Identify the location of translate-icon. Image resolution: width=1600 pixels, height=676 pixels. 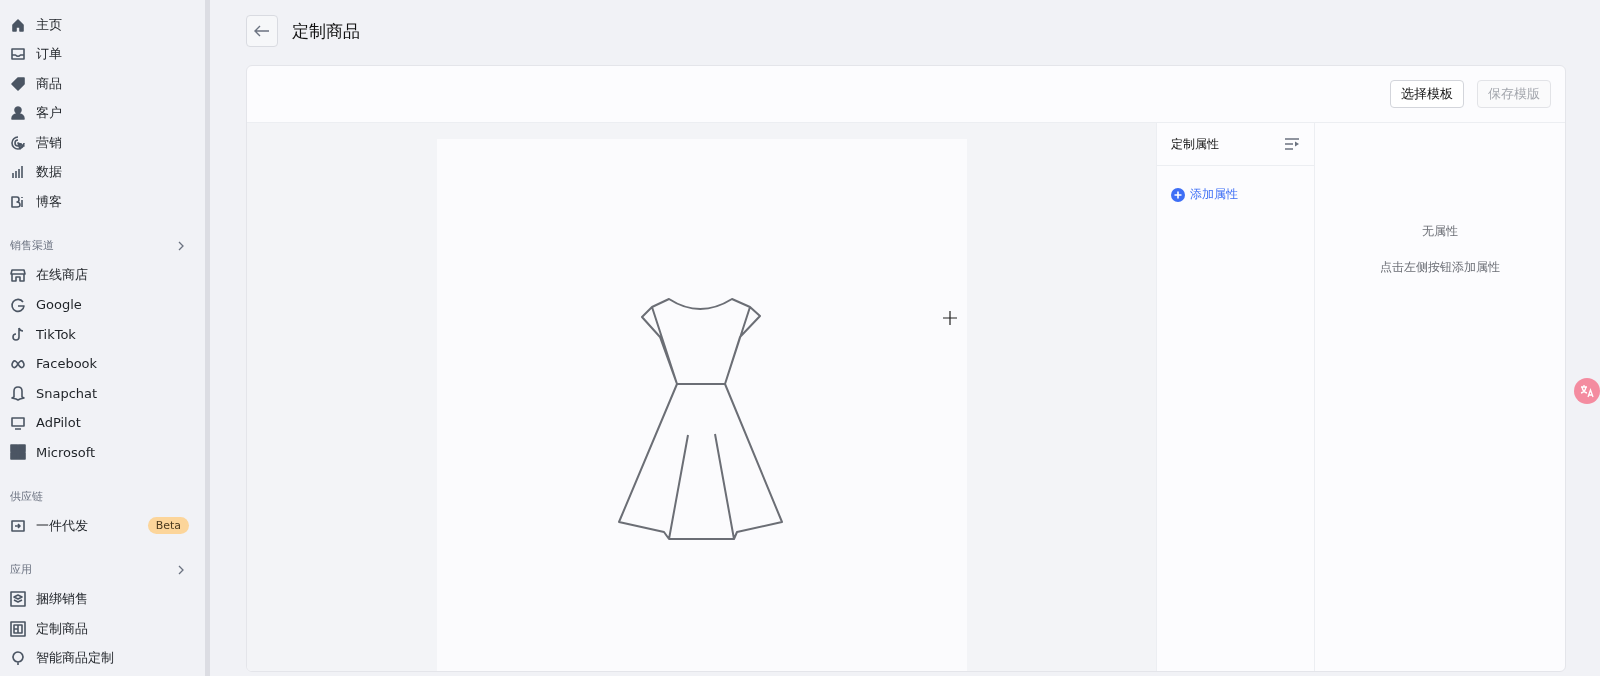
(1587, 391).